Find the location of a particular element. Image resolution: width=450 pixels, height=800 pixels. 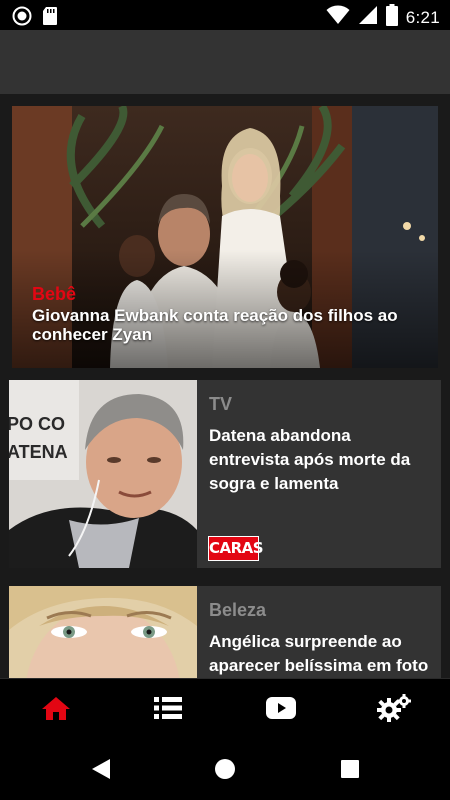

recents-button is located at coordinates (350, 771).